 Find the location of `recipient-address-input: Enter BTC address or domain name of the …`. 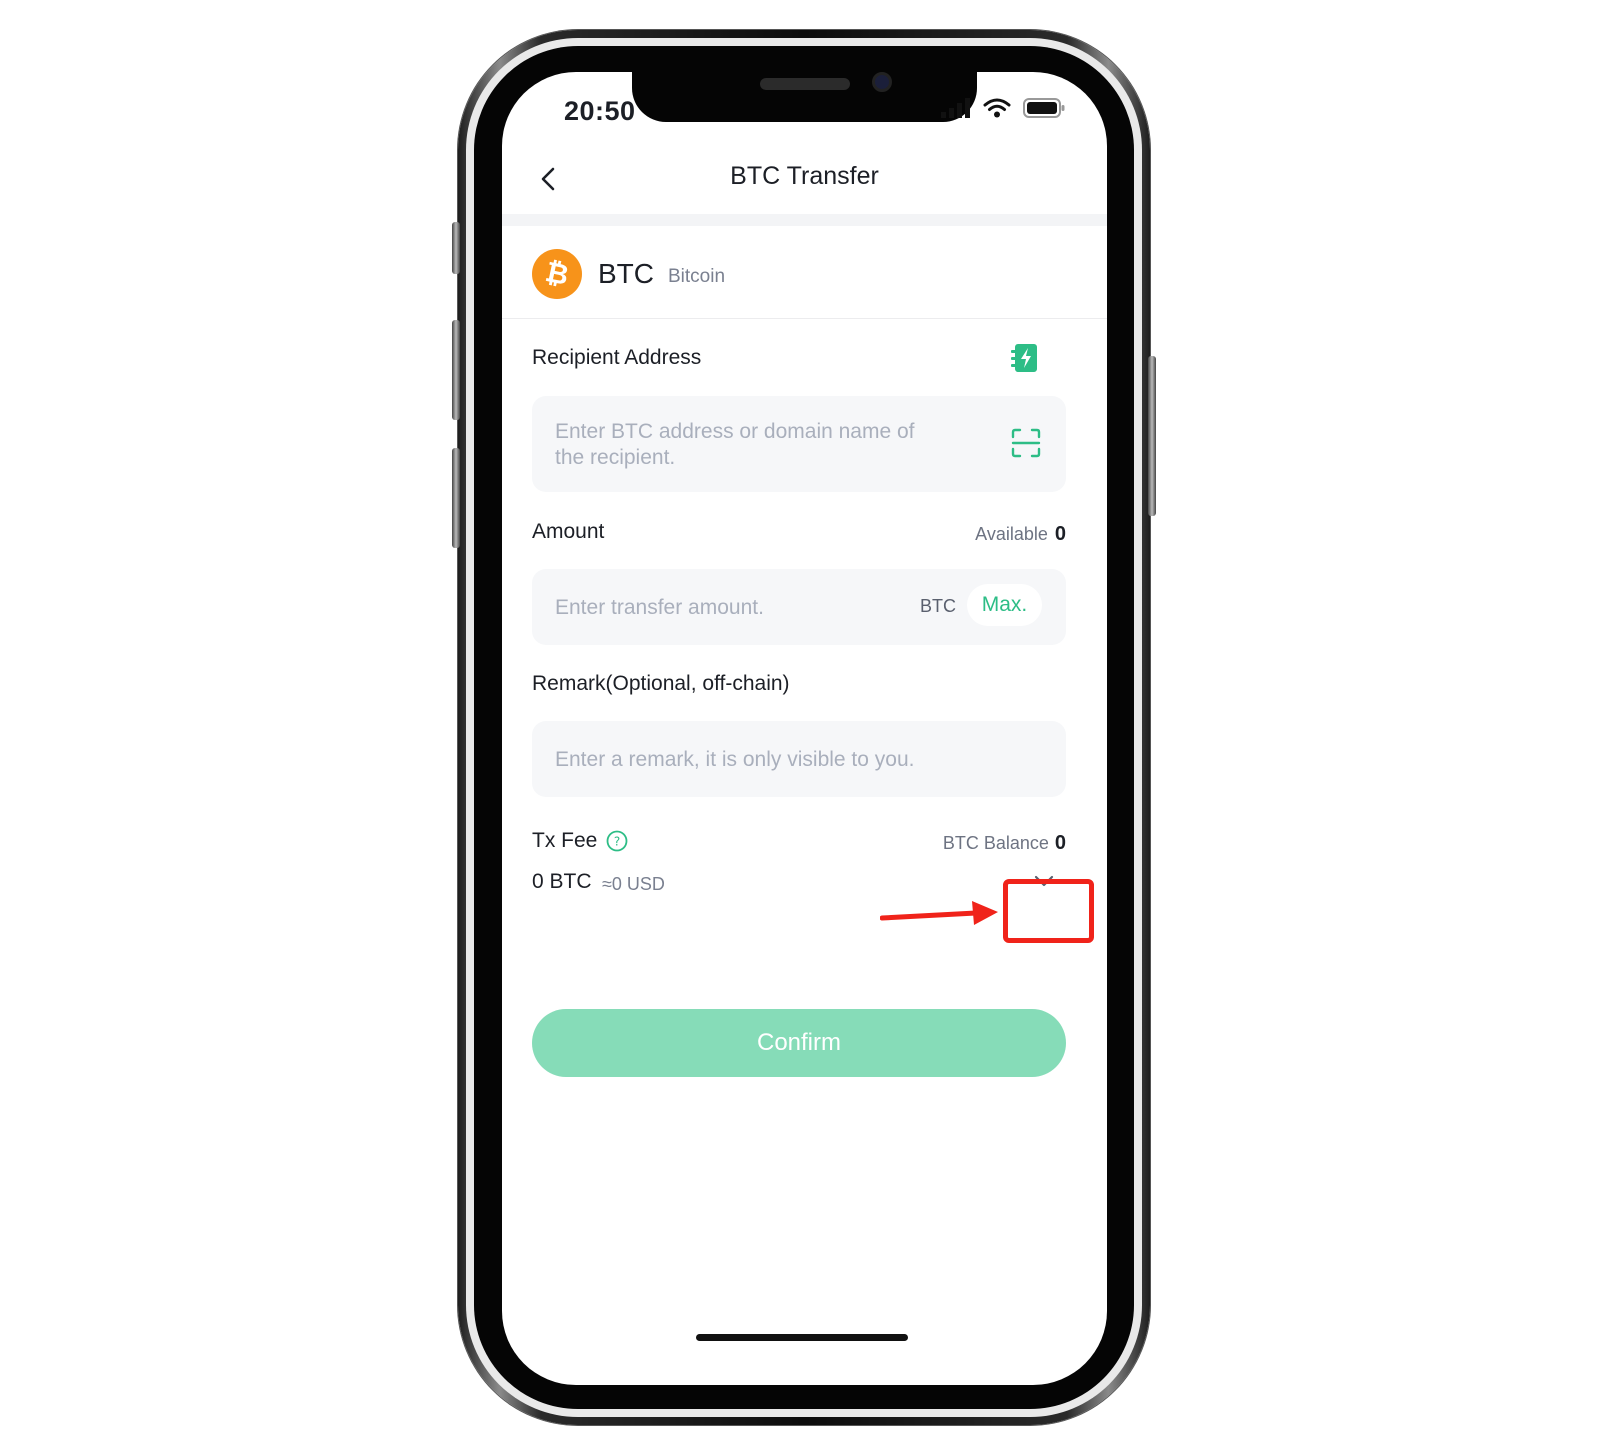

recipient-address-input: Enter BTC address or domain name of the … is located at coordinates (799, 444).